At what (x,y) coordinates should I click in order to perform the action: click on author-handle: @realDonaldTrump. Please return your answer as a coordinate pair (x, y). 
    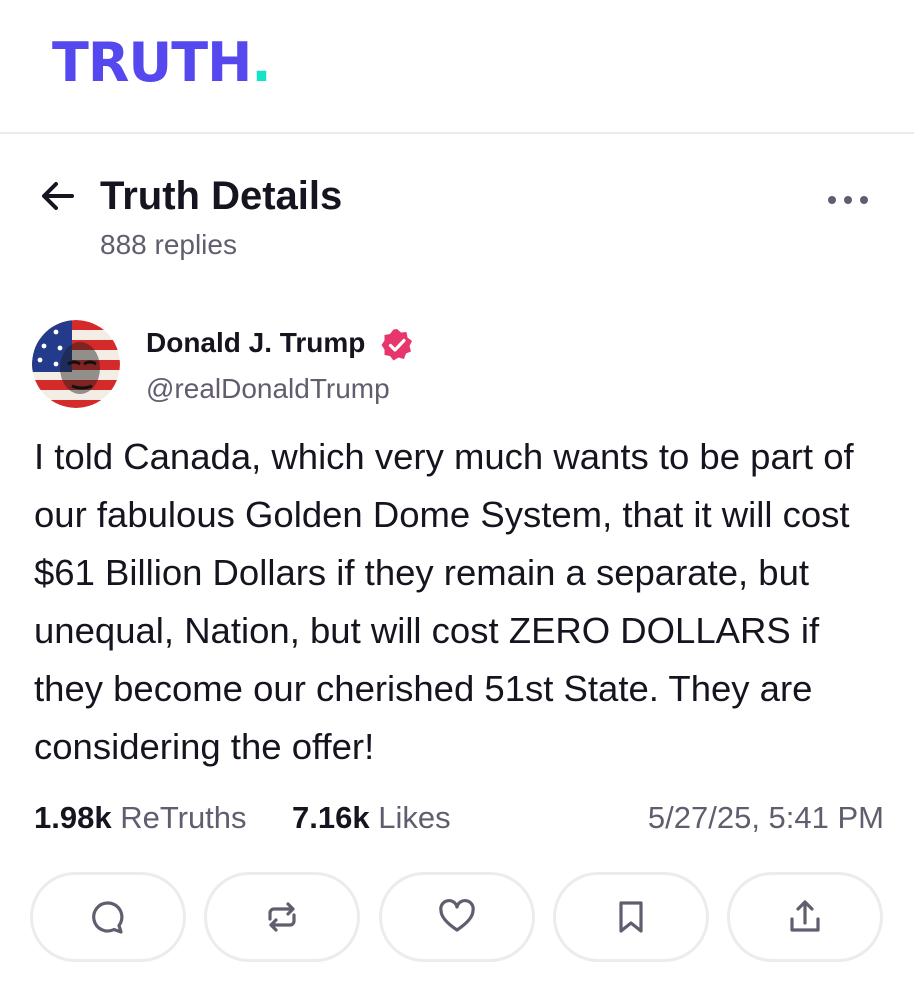
    Looking at the image, I should click on (268, 389).